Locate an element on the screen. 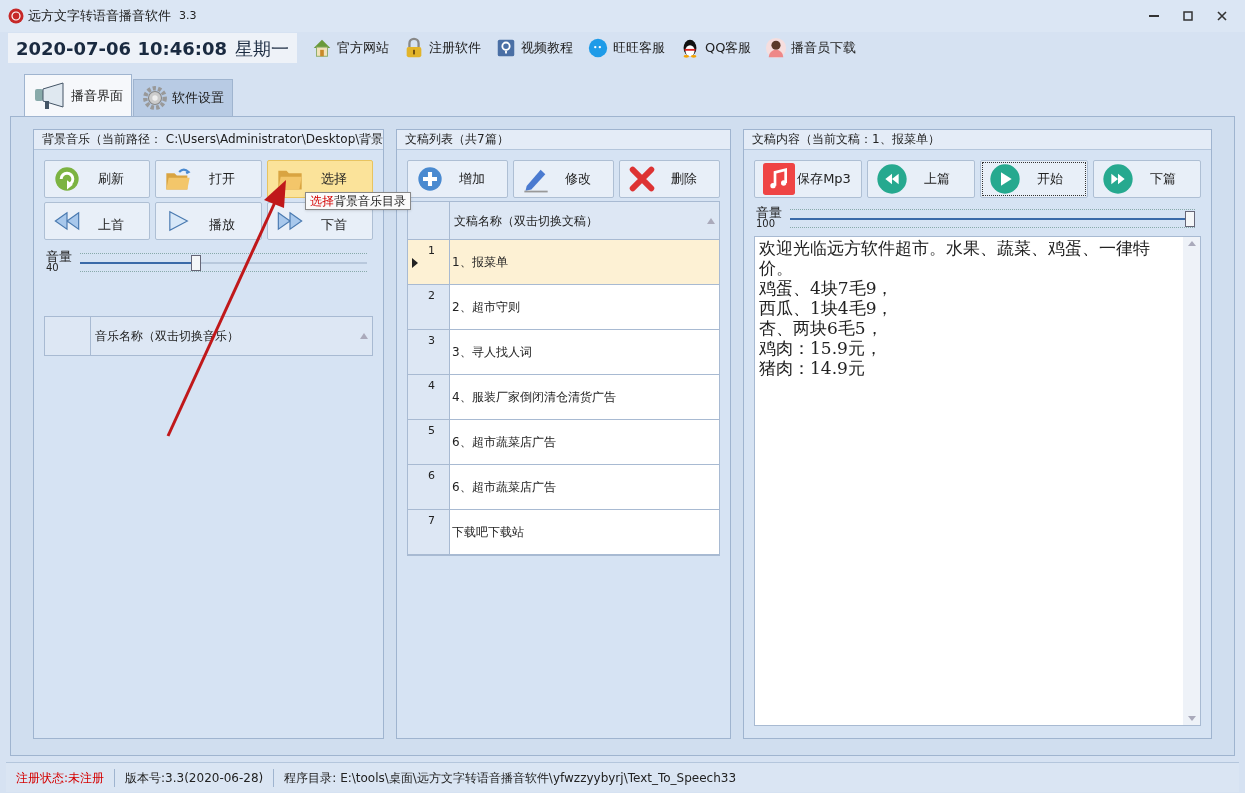 Image resolution: width=1245 pixels, height=793 pixels. status-text: 注册状态:未注册 is located at coordinates (60, 778).